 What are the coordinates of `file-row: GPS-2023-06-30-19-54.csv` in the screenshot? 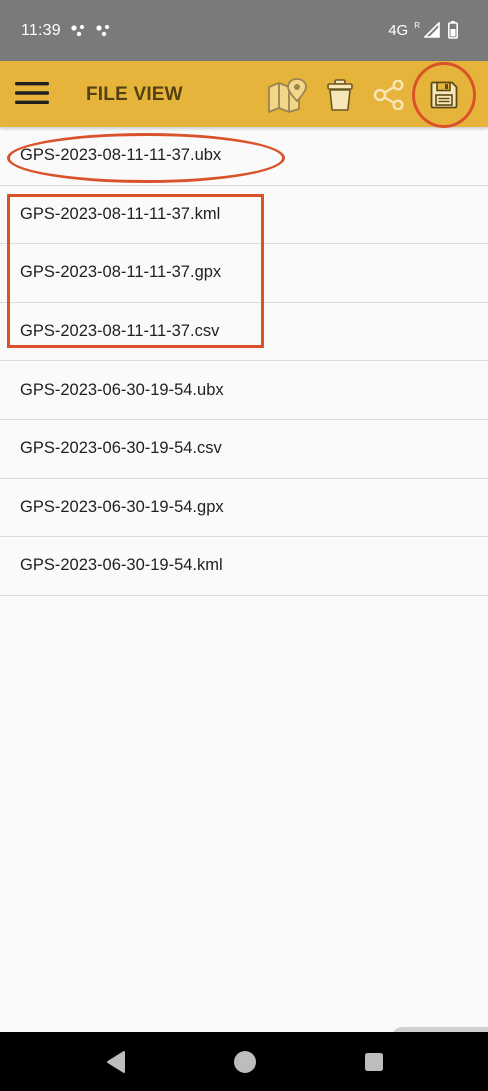 It's located at (244, 449).